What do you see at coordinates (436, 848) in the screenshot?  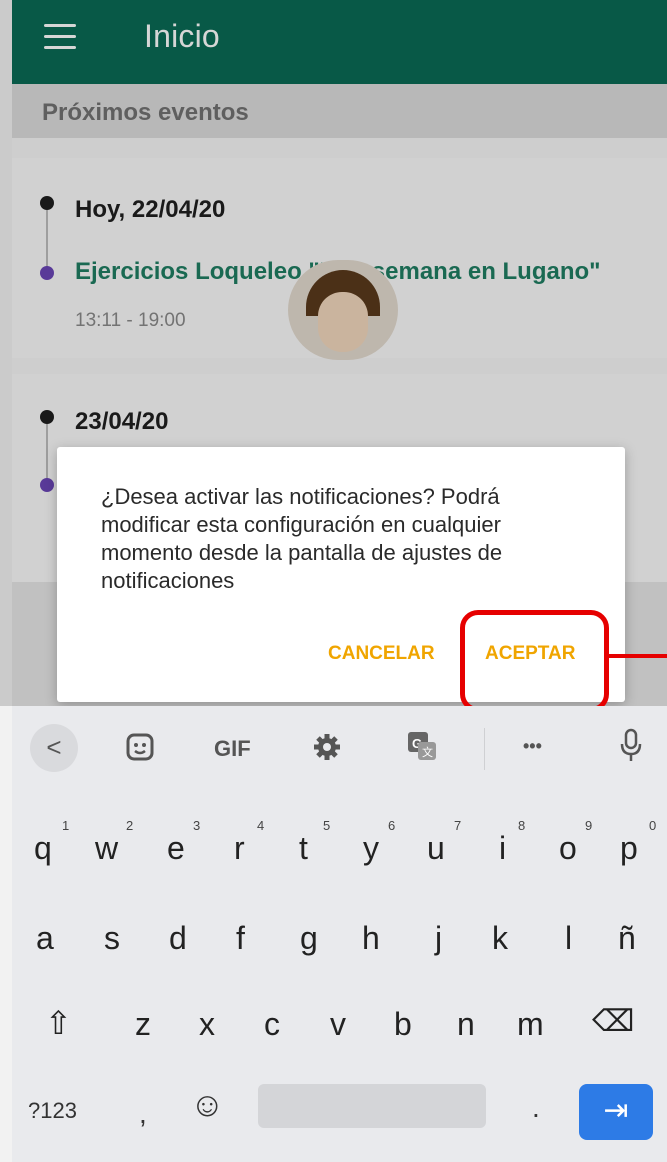 I see `key-u: u` at bounding box center [436, 848].